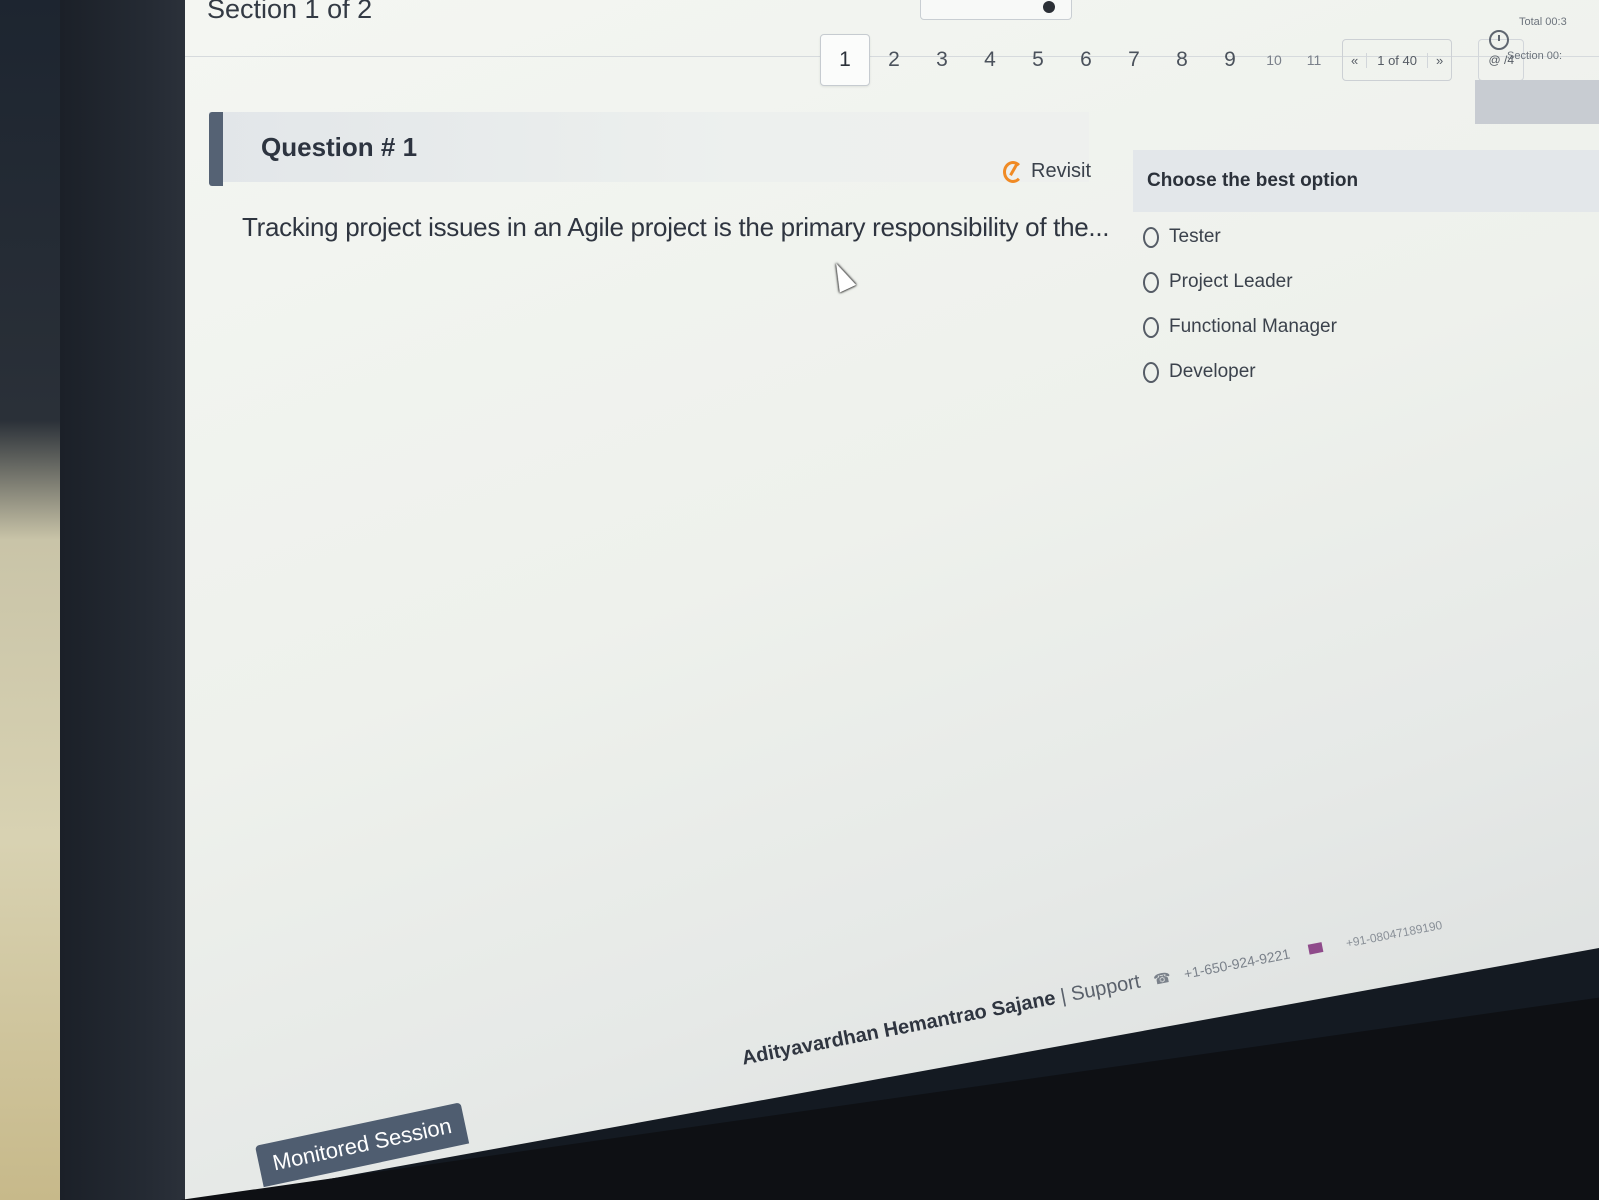 The width and height of the screenshot is (1599, 1200). What do you see at coordinates (1151, 237) in the screenshot?
I see `radio-tester` at bounding box center [1151, 237].